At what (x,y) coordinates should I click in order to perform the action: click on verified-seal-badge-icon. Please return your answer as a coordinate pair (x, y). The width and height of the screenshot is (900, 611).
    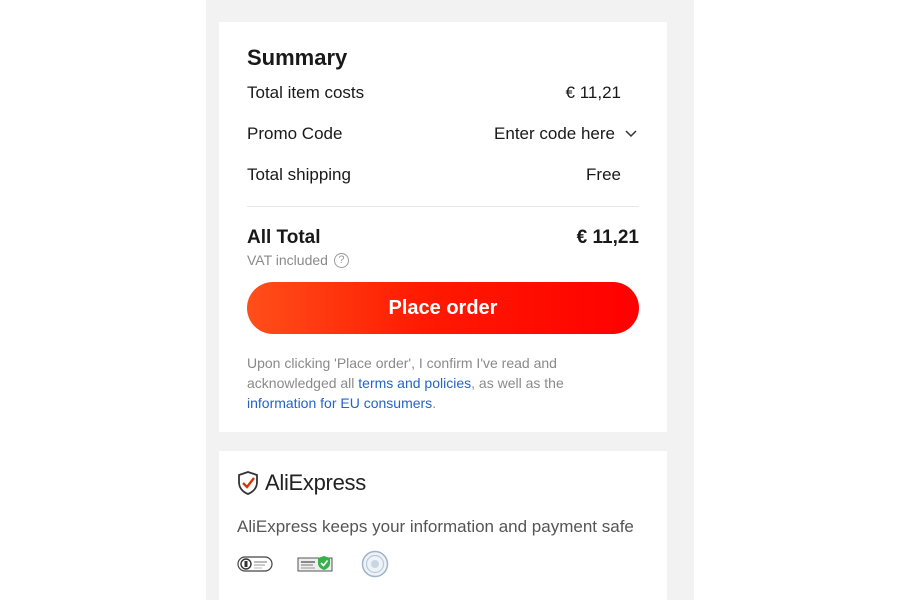
    Looking at the image, I should click on (375, 564).